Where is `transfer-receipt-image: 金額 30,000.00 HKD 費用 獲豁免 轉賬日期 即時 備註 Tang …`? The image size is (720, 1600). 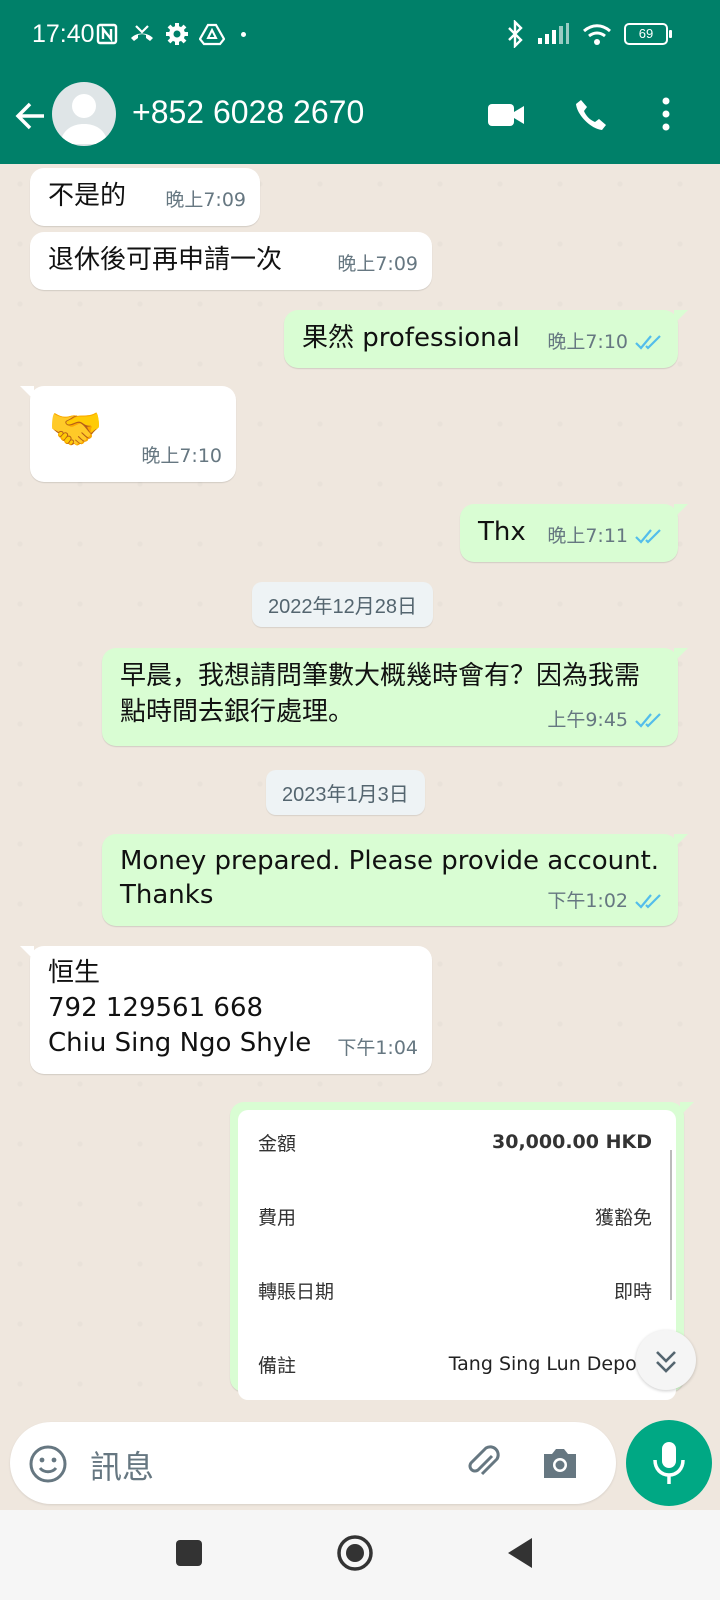
transfer-receipt-image: 金額 30,000.00 HKD 費用 獲豁免 轉賬日期 即時 備註 Tang … is located at coordinates (462, 1251).